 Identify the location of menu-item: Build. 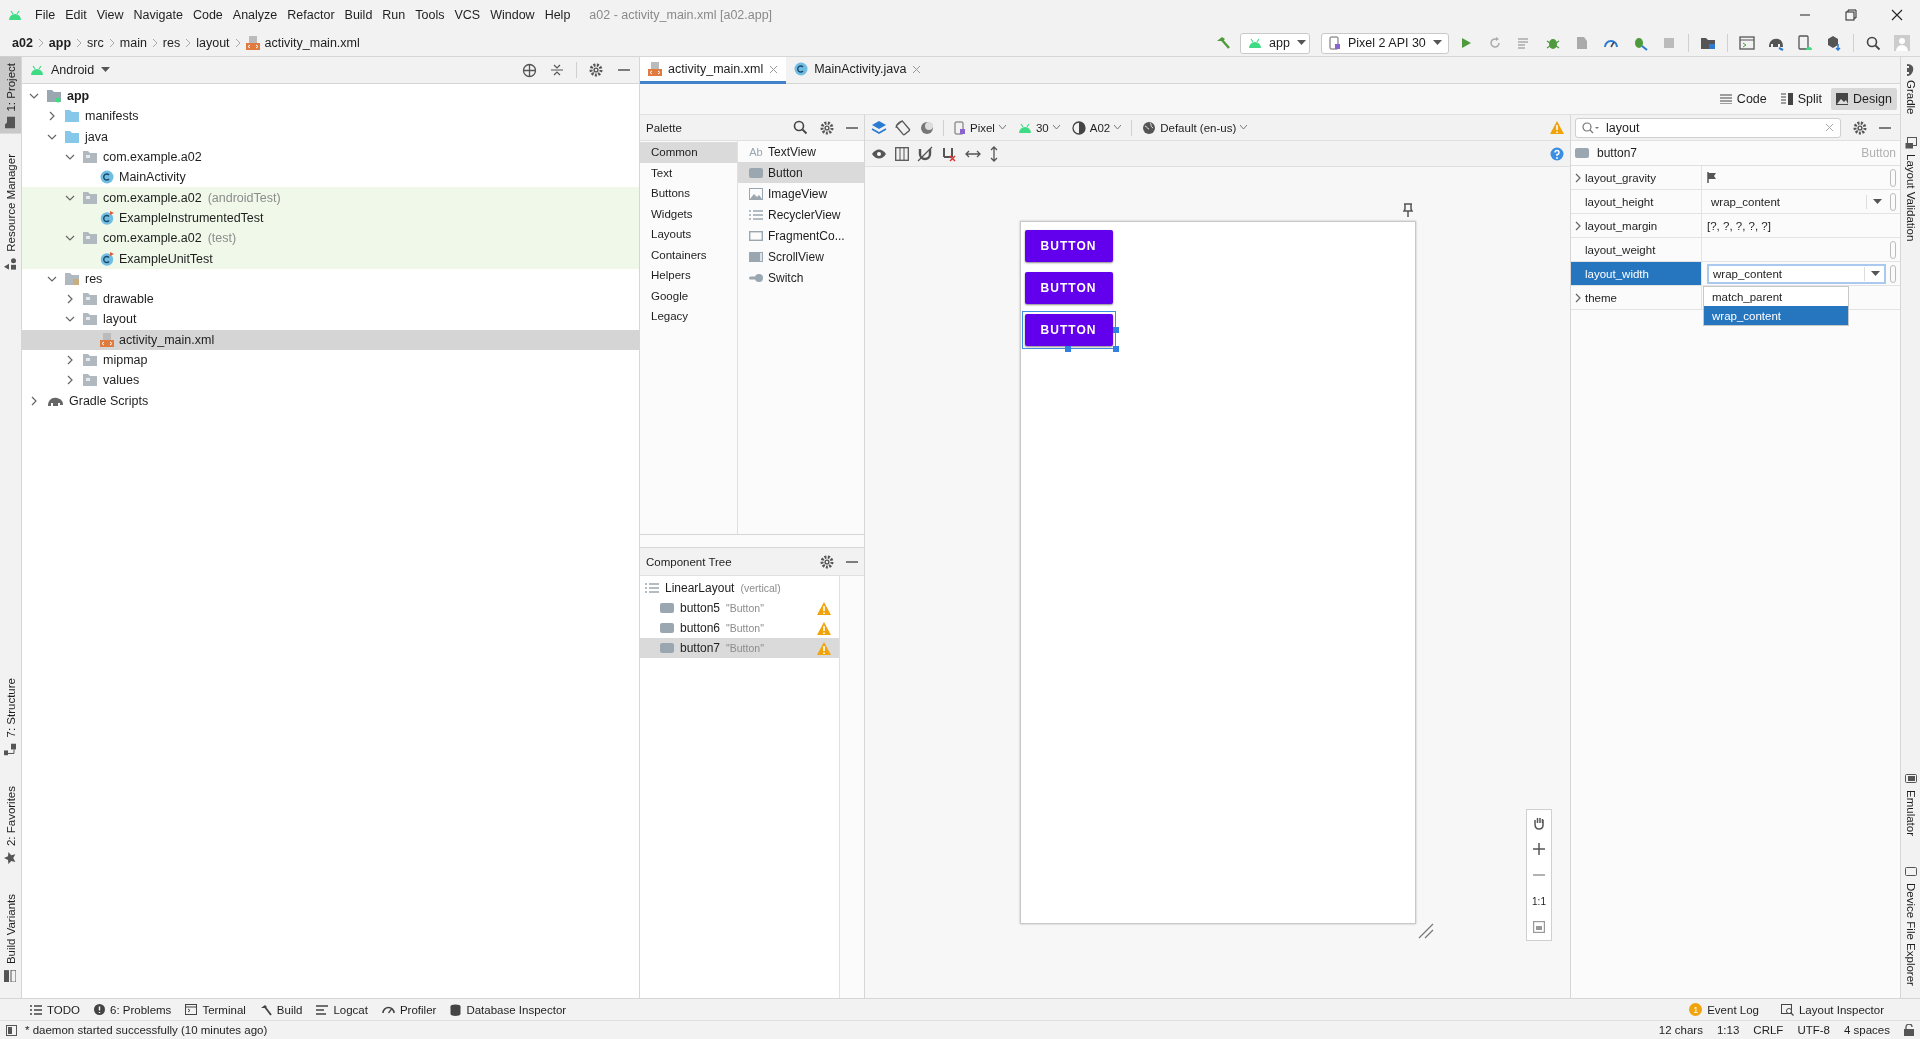
(358, 15).